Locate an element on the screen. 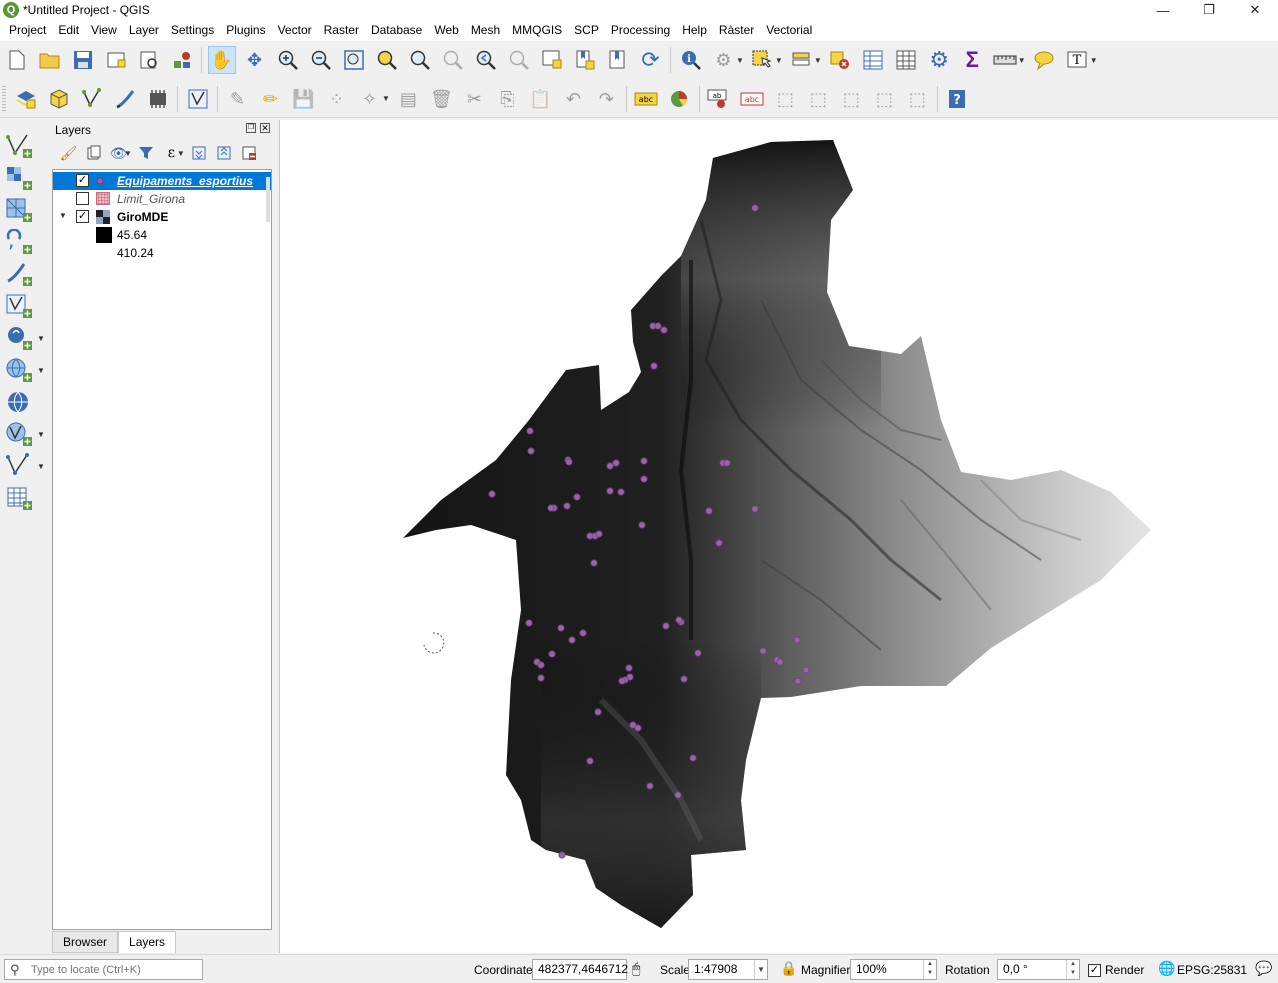 The height and width of the screenshot is (983, 1278). scale-dropdown-icon: ▼ is located at coordinates (760, 969).